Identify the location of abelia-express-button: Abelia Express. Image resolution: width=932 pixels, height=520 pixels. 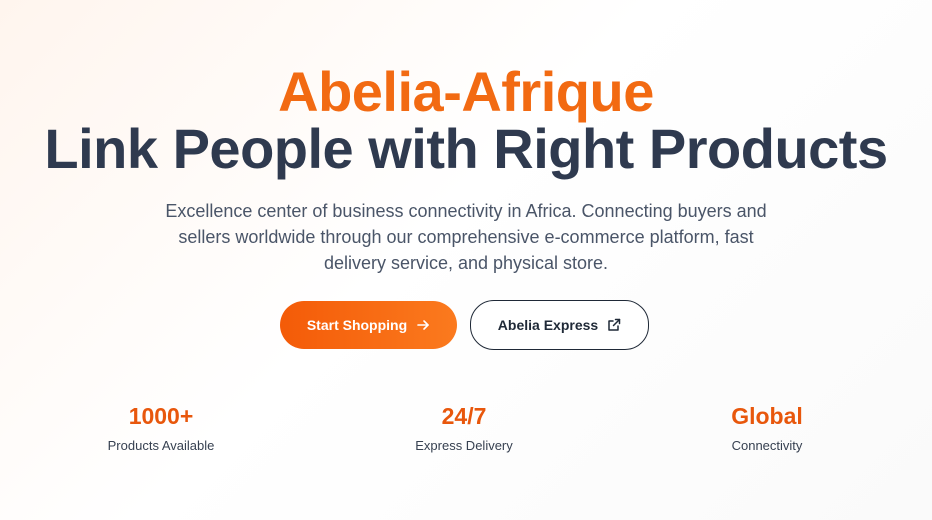
(559, 325).